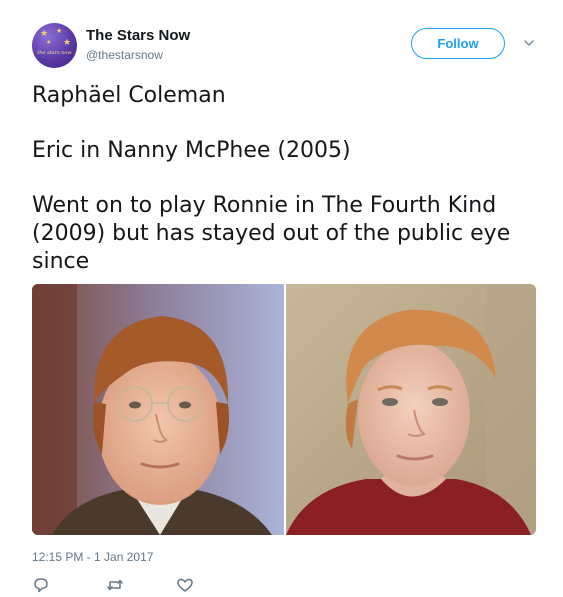  I want to click on display-name: The Stars Now, so click(138, 35).